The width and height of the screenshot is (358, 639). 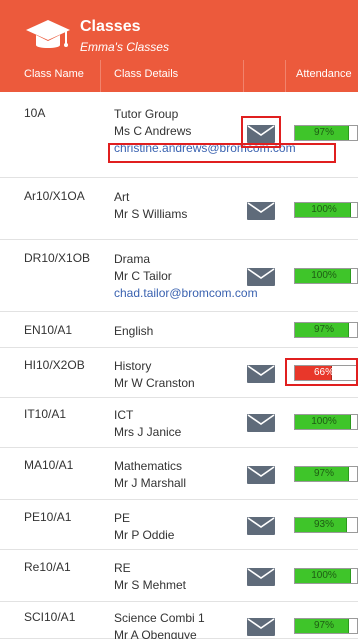 I want to click on class-name: PE10/A1, so click(x=48, y=517).